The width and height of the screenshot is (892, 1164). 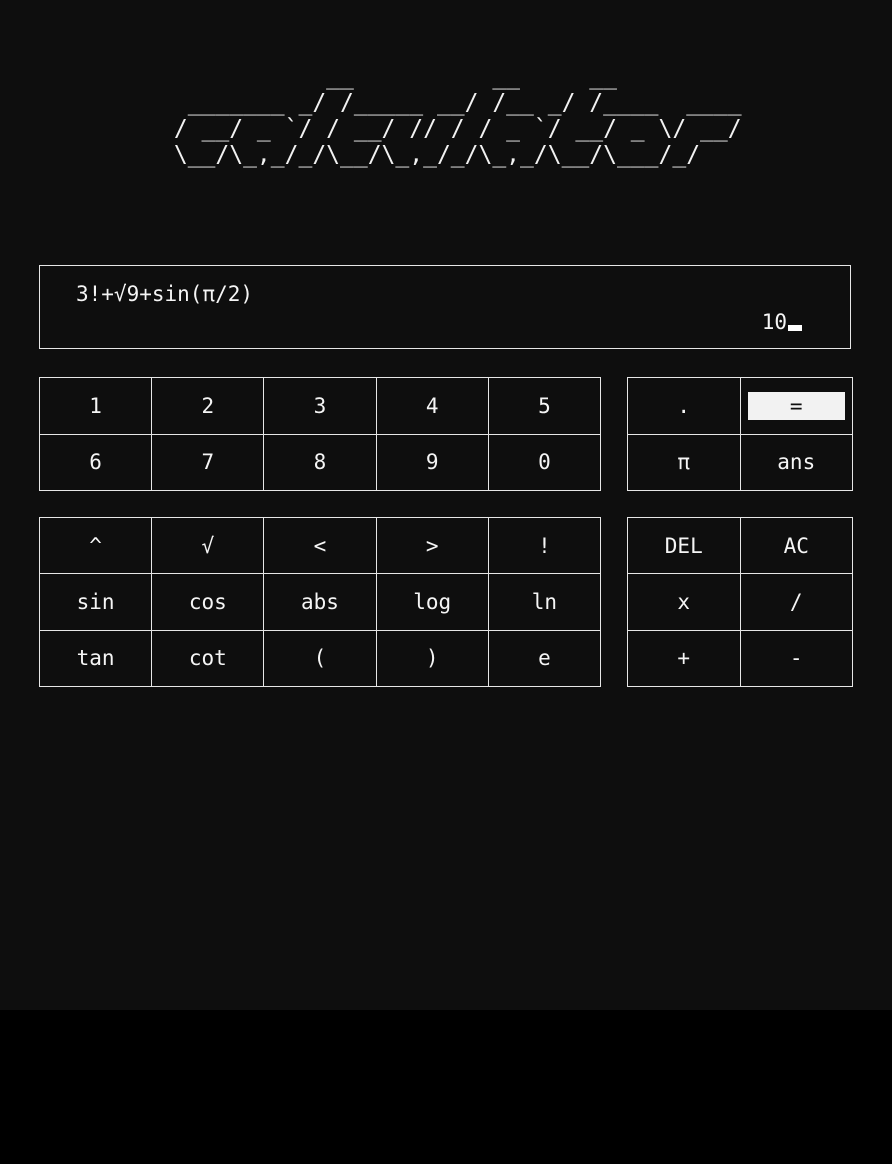 What do you see at coordinates (796, 462) in the screenshot?
I see `key-ans: ans` at bounding box center [796, 462].